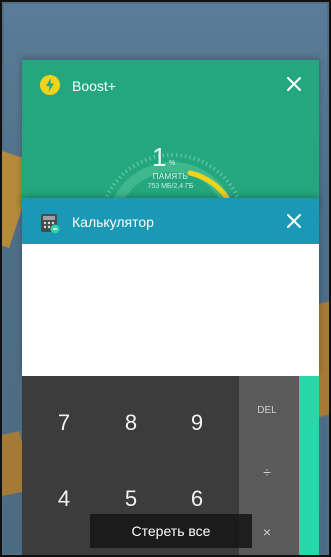 The height and width of the screenshot is (557, 331). Describe the element at coordinates (94, 86) in the screenshot. I see `card-title: Boost+` at that location.